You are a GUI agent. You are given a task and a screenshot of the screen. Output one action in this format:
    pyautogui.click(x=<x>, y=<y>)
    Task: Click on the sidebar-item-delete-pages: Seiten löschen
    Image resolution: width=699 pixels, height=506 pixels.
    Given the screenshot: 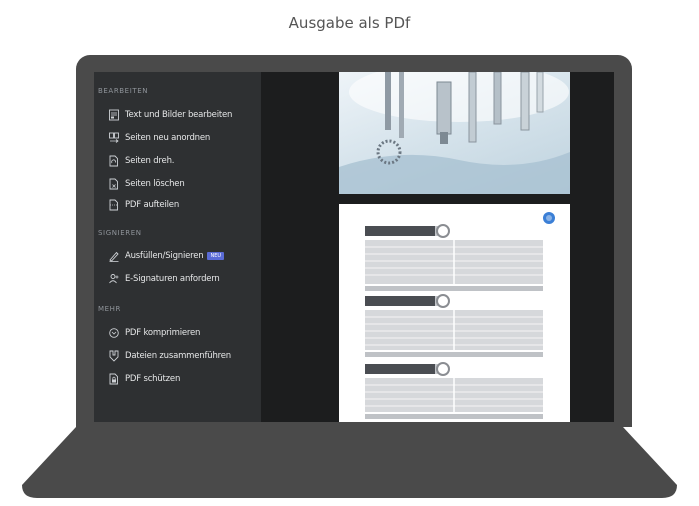 What is the action you would take?
    pyautogui.click(x=147, y=184)
    